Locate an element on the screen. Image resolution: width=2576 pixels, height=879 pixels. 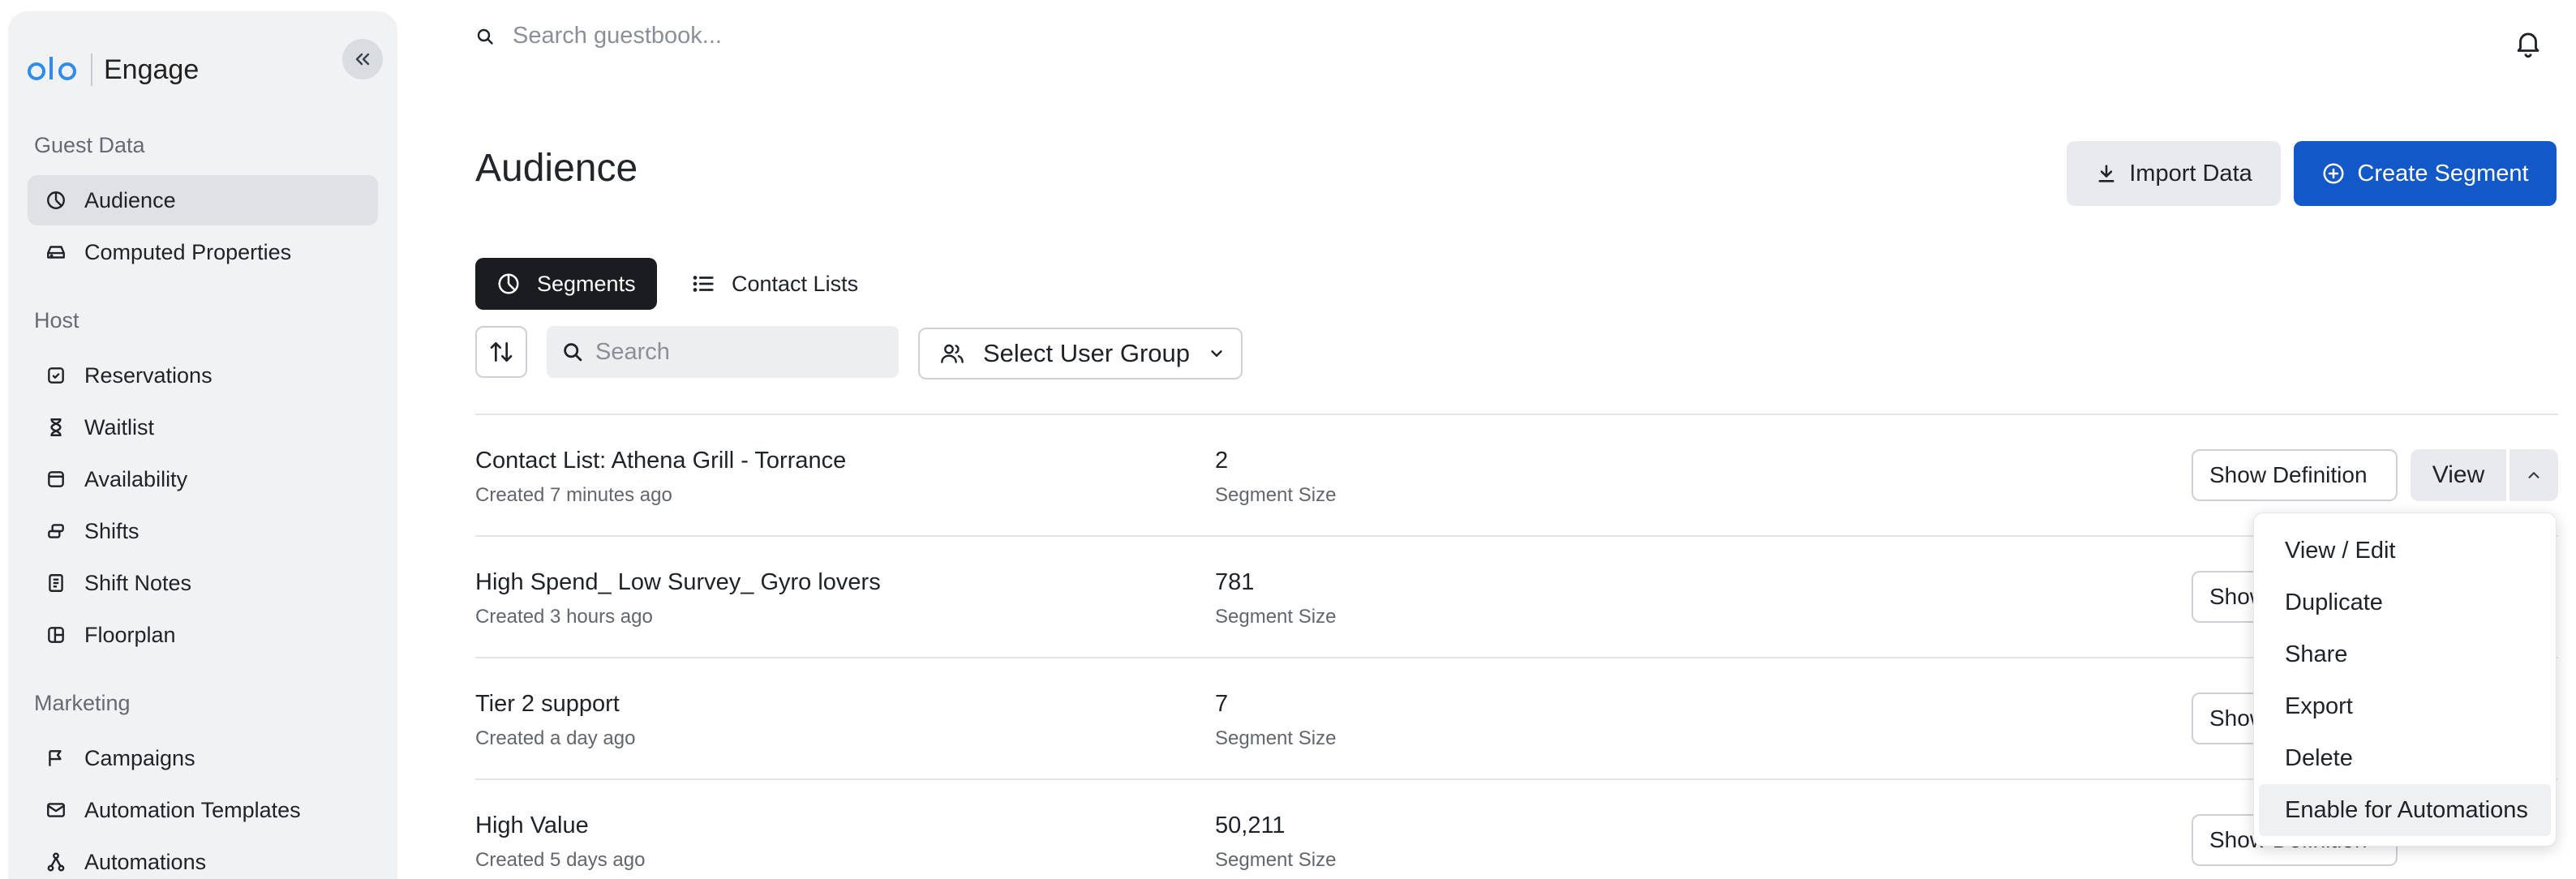
hard-drive-icon is located at coordinates (56, 252).